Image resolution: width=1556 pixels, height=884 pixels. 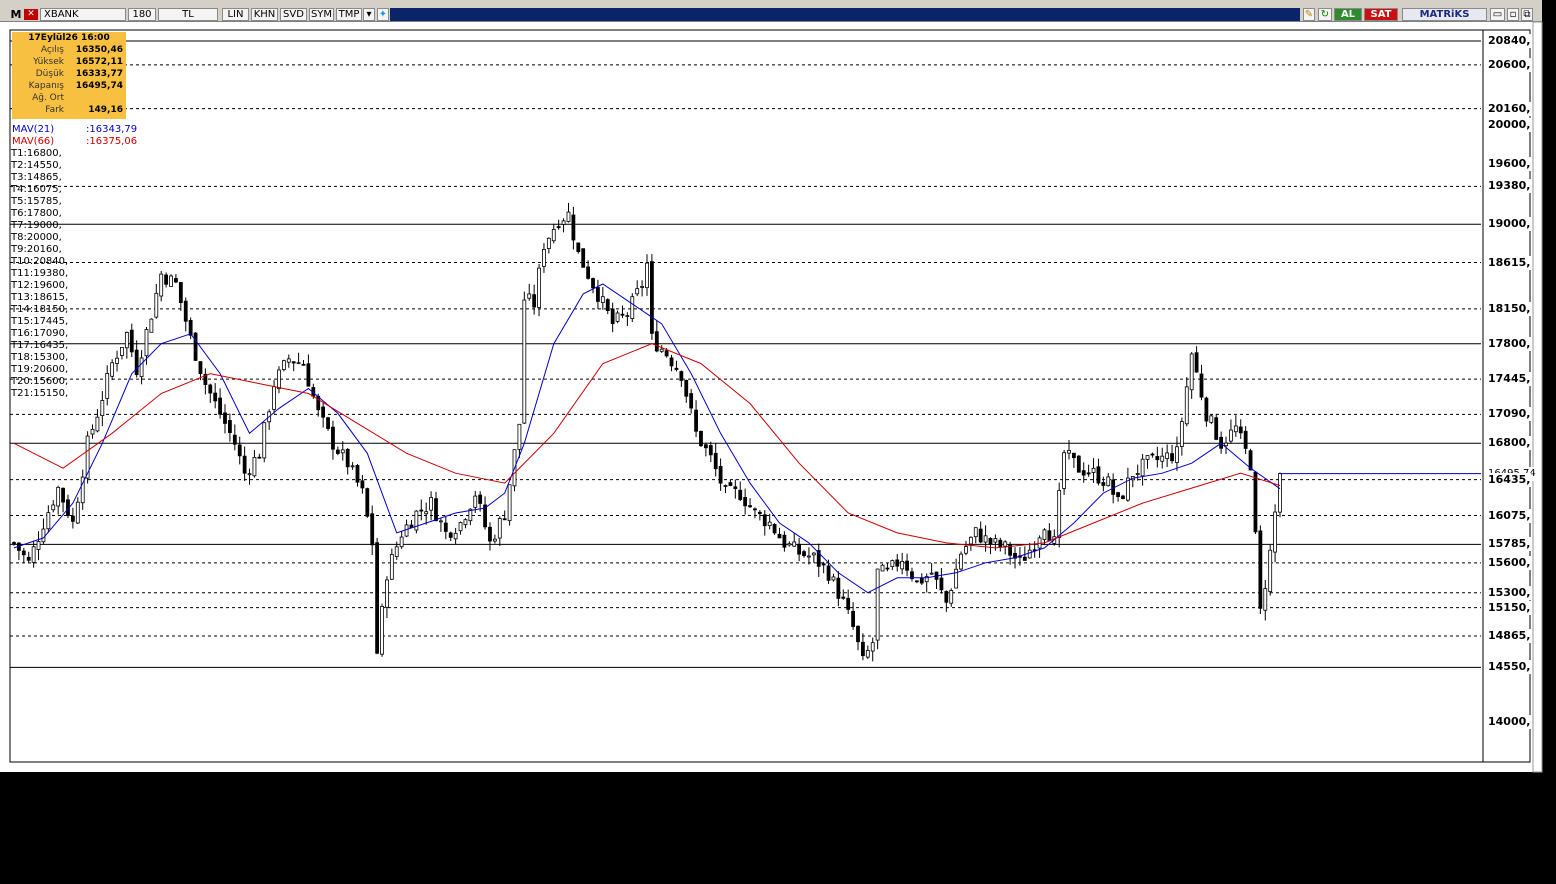 What do you see at coordinates (1537, 397) in the screenshot?
I see `scrollbar-strip` at bounding box center [1537, 397].